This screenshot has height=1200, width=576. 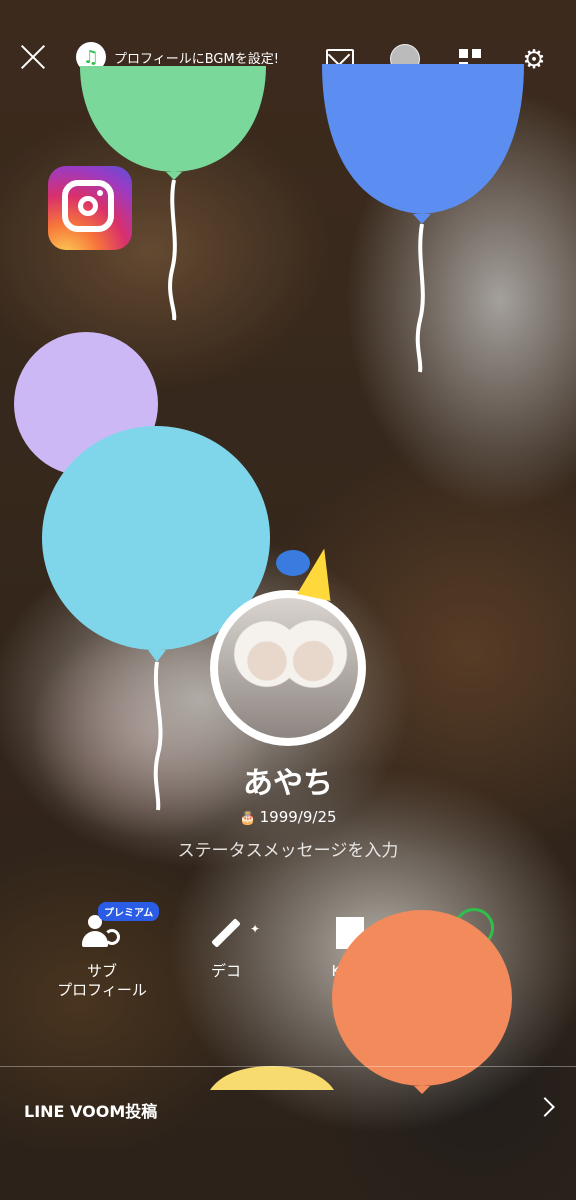 I want to click on divider, so click(x=288, y=1066).